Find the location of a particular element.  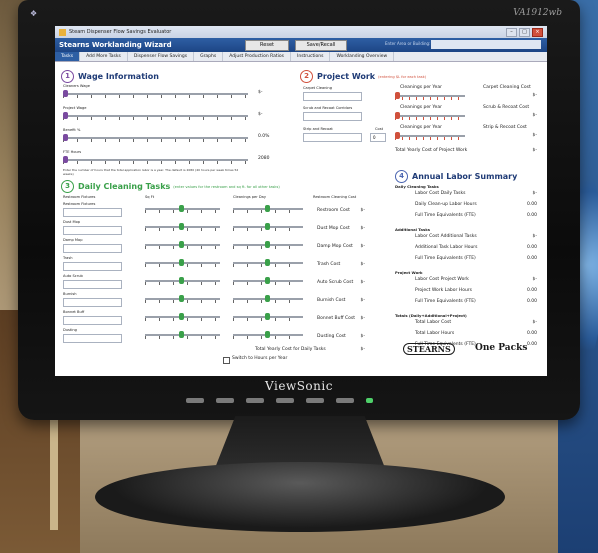

close-button: × is located at coordinates (537, 32).